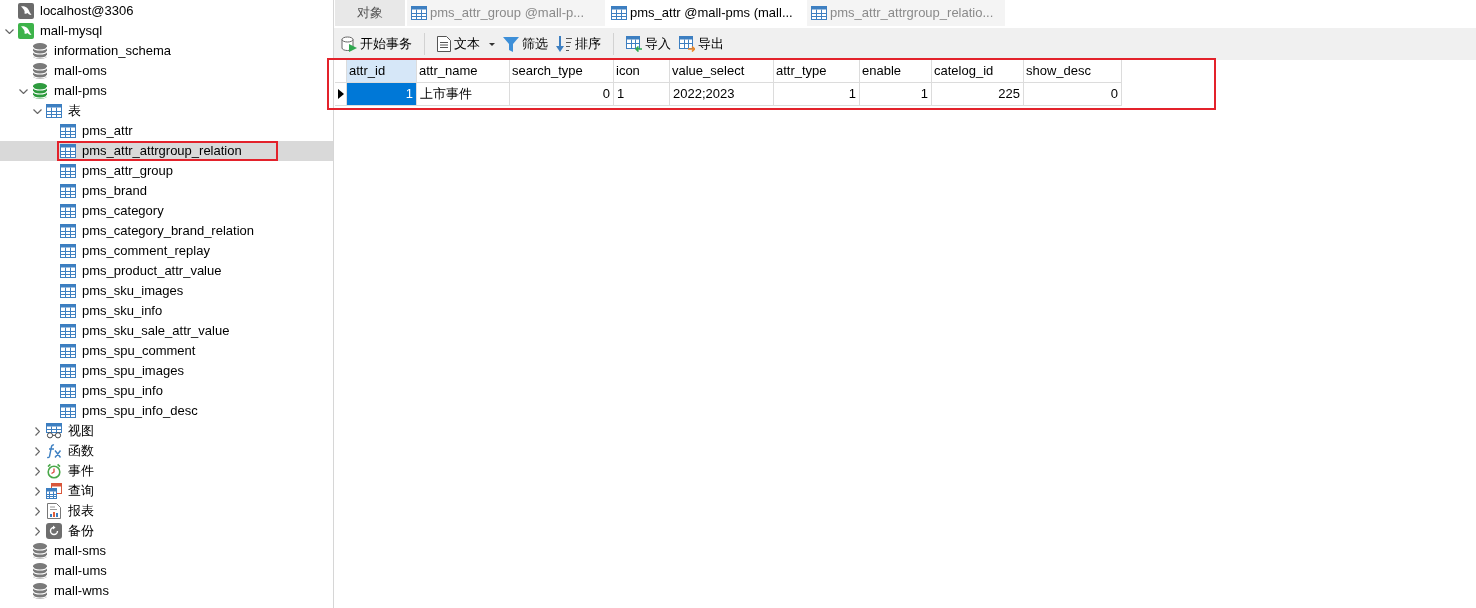 This screenshot has height=608, width=1476. What do you see at coordinates (166, 211) in the screenshot?
I see `tree-item: pms_category` at bounding box center [166, 211].